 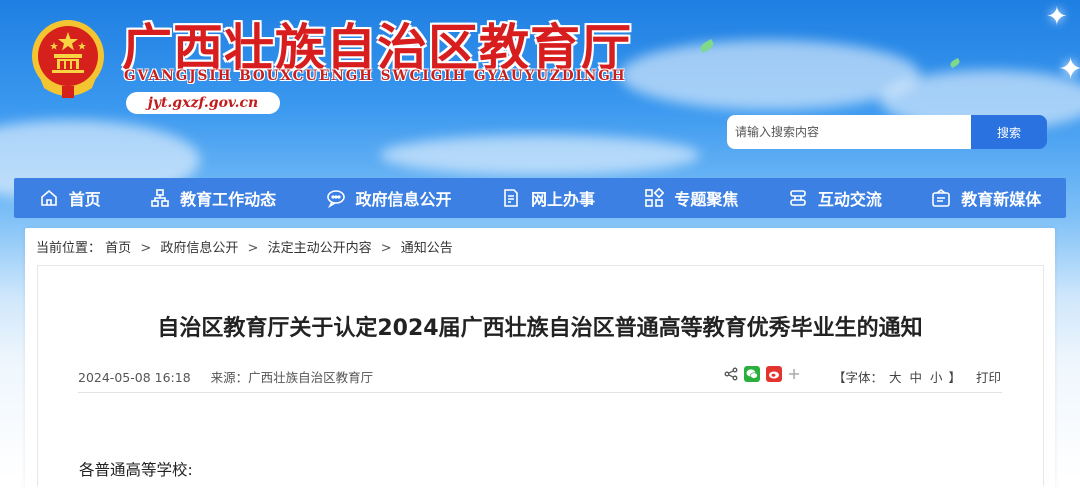 I want to click on nav-item-new-media: 教育新媒体, so click(x=986, y=198).